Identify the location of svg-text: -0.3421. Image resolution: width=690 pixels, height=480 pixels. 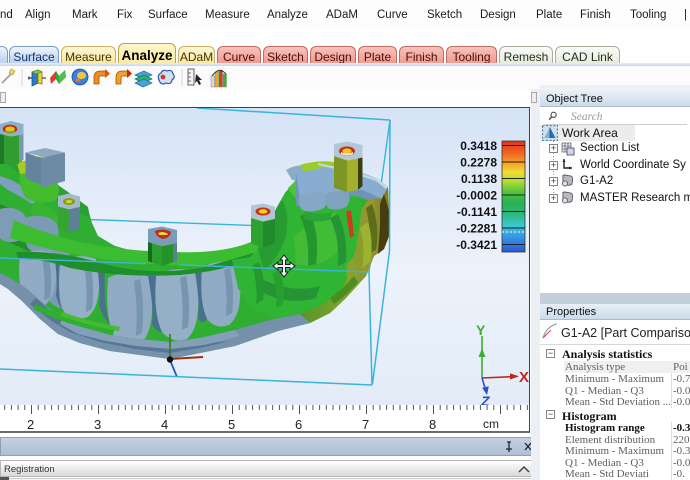
(476, 245).